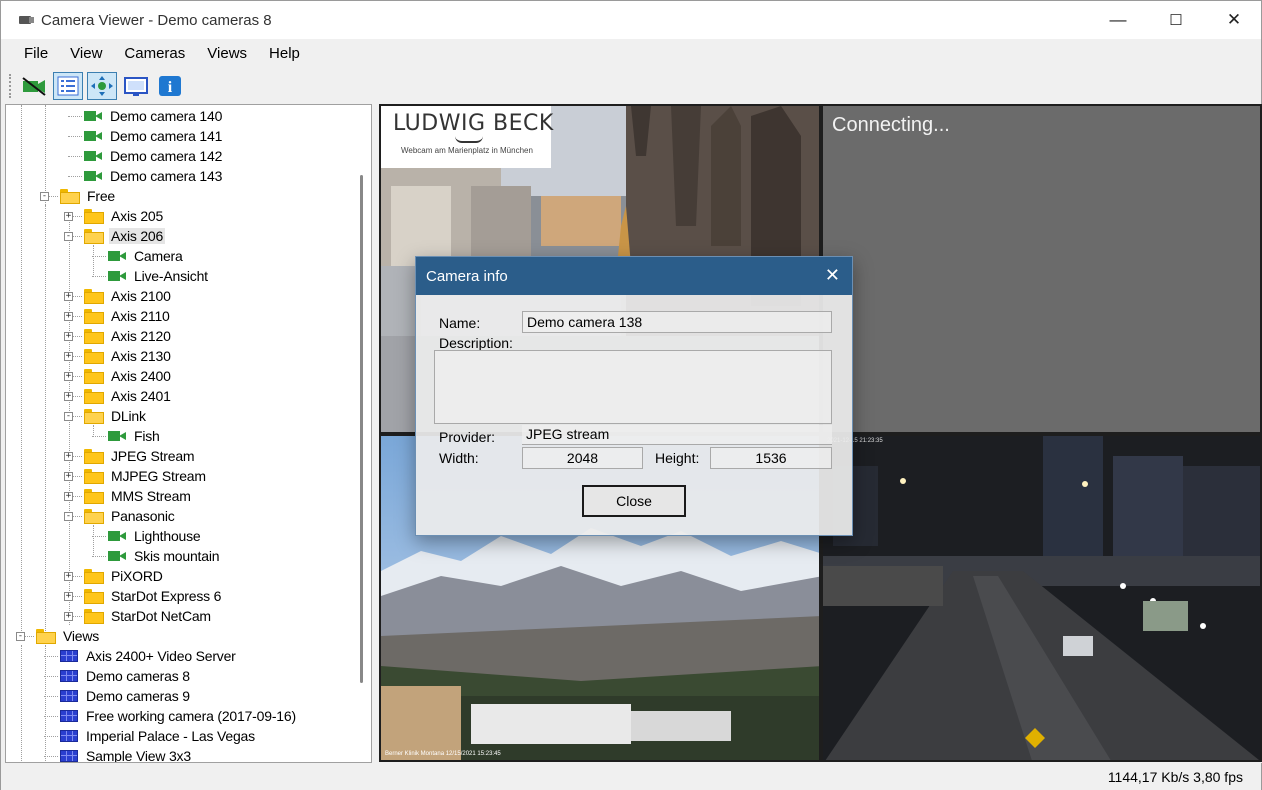 This screenshot has height=790, width=1262. I want to click on tree-item: Axis 2110, so click(128, 316).